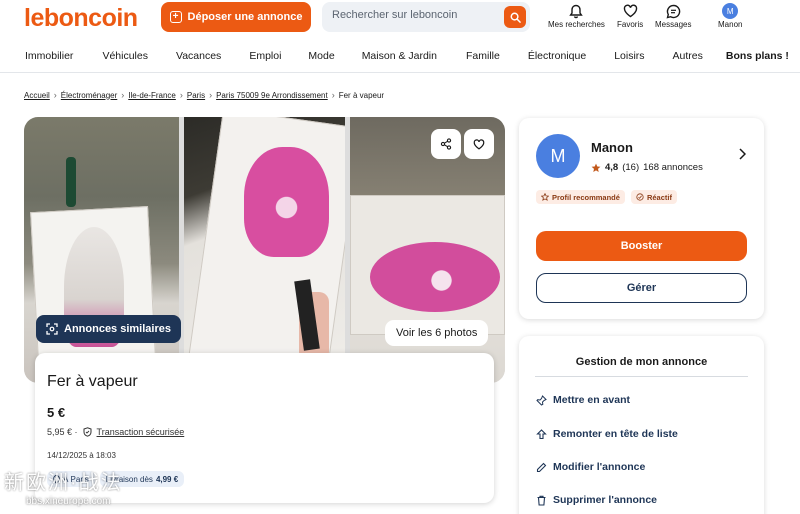  What do you see at coordinates (612, 167) in the screenshot?
I see `rating-value: 4,8` at bounding box center [612, 167].